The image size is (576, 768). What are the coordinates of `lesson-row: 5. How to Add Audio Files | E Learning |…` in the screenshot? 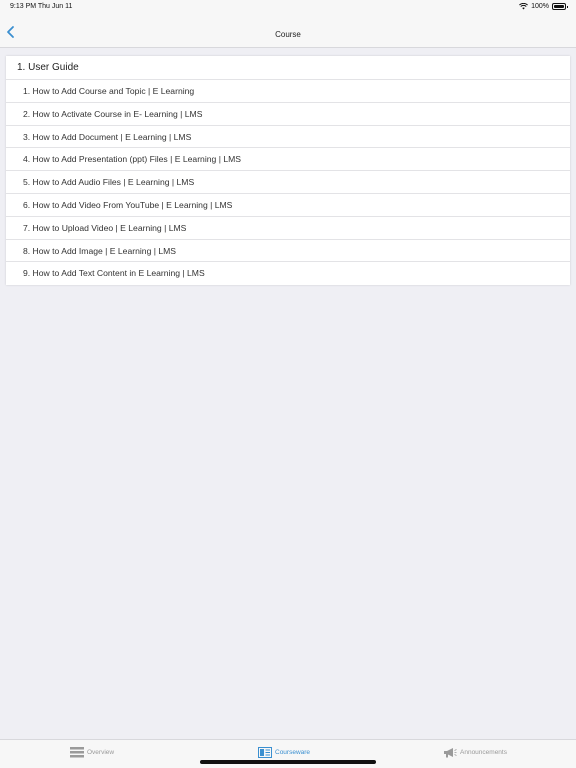 It's located at (288, 182).